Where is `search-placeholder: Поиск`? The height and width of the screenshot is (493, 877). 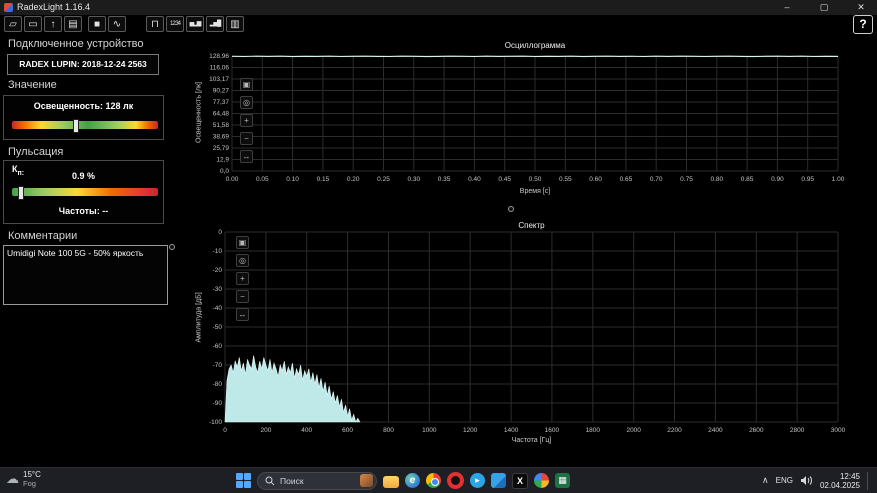
search-placeholder: Поиск is located at coordinates (292, 480).